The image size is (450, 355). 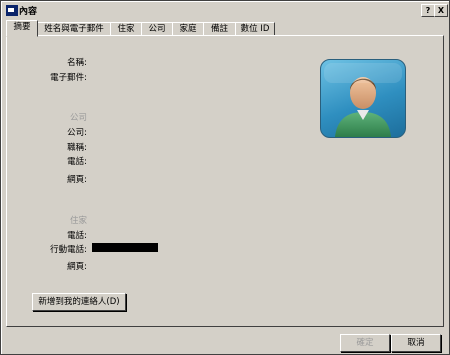 What do you see at coordinates (125, 247) in the screenshot?
I see `mobile-phone-value` at bounding box center [125, 247].